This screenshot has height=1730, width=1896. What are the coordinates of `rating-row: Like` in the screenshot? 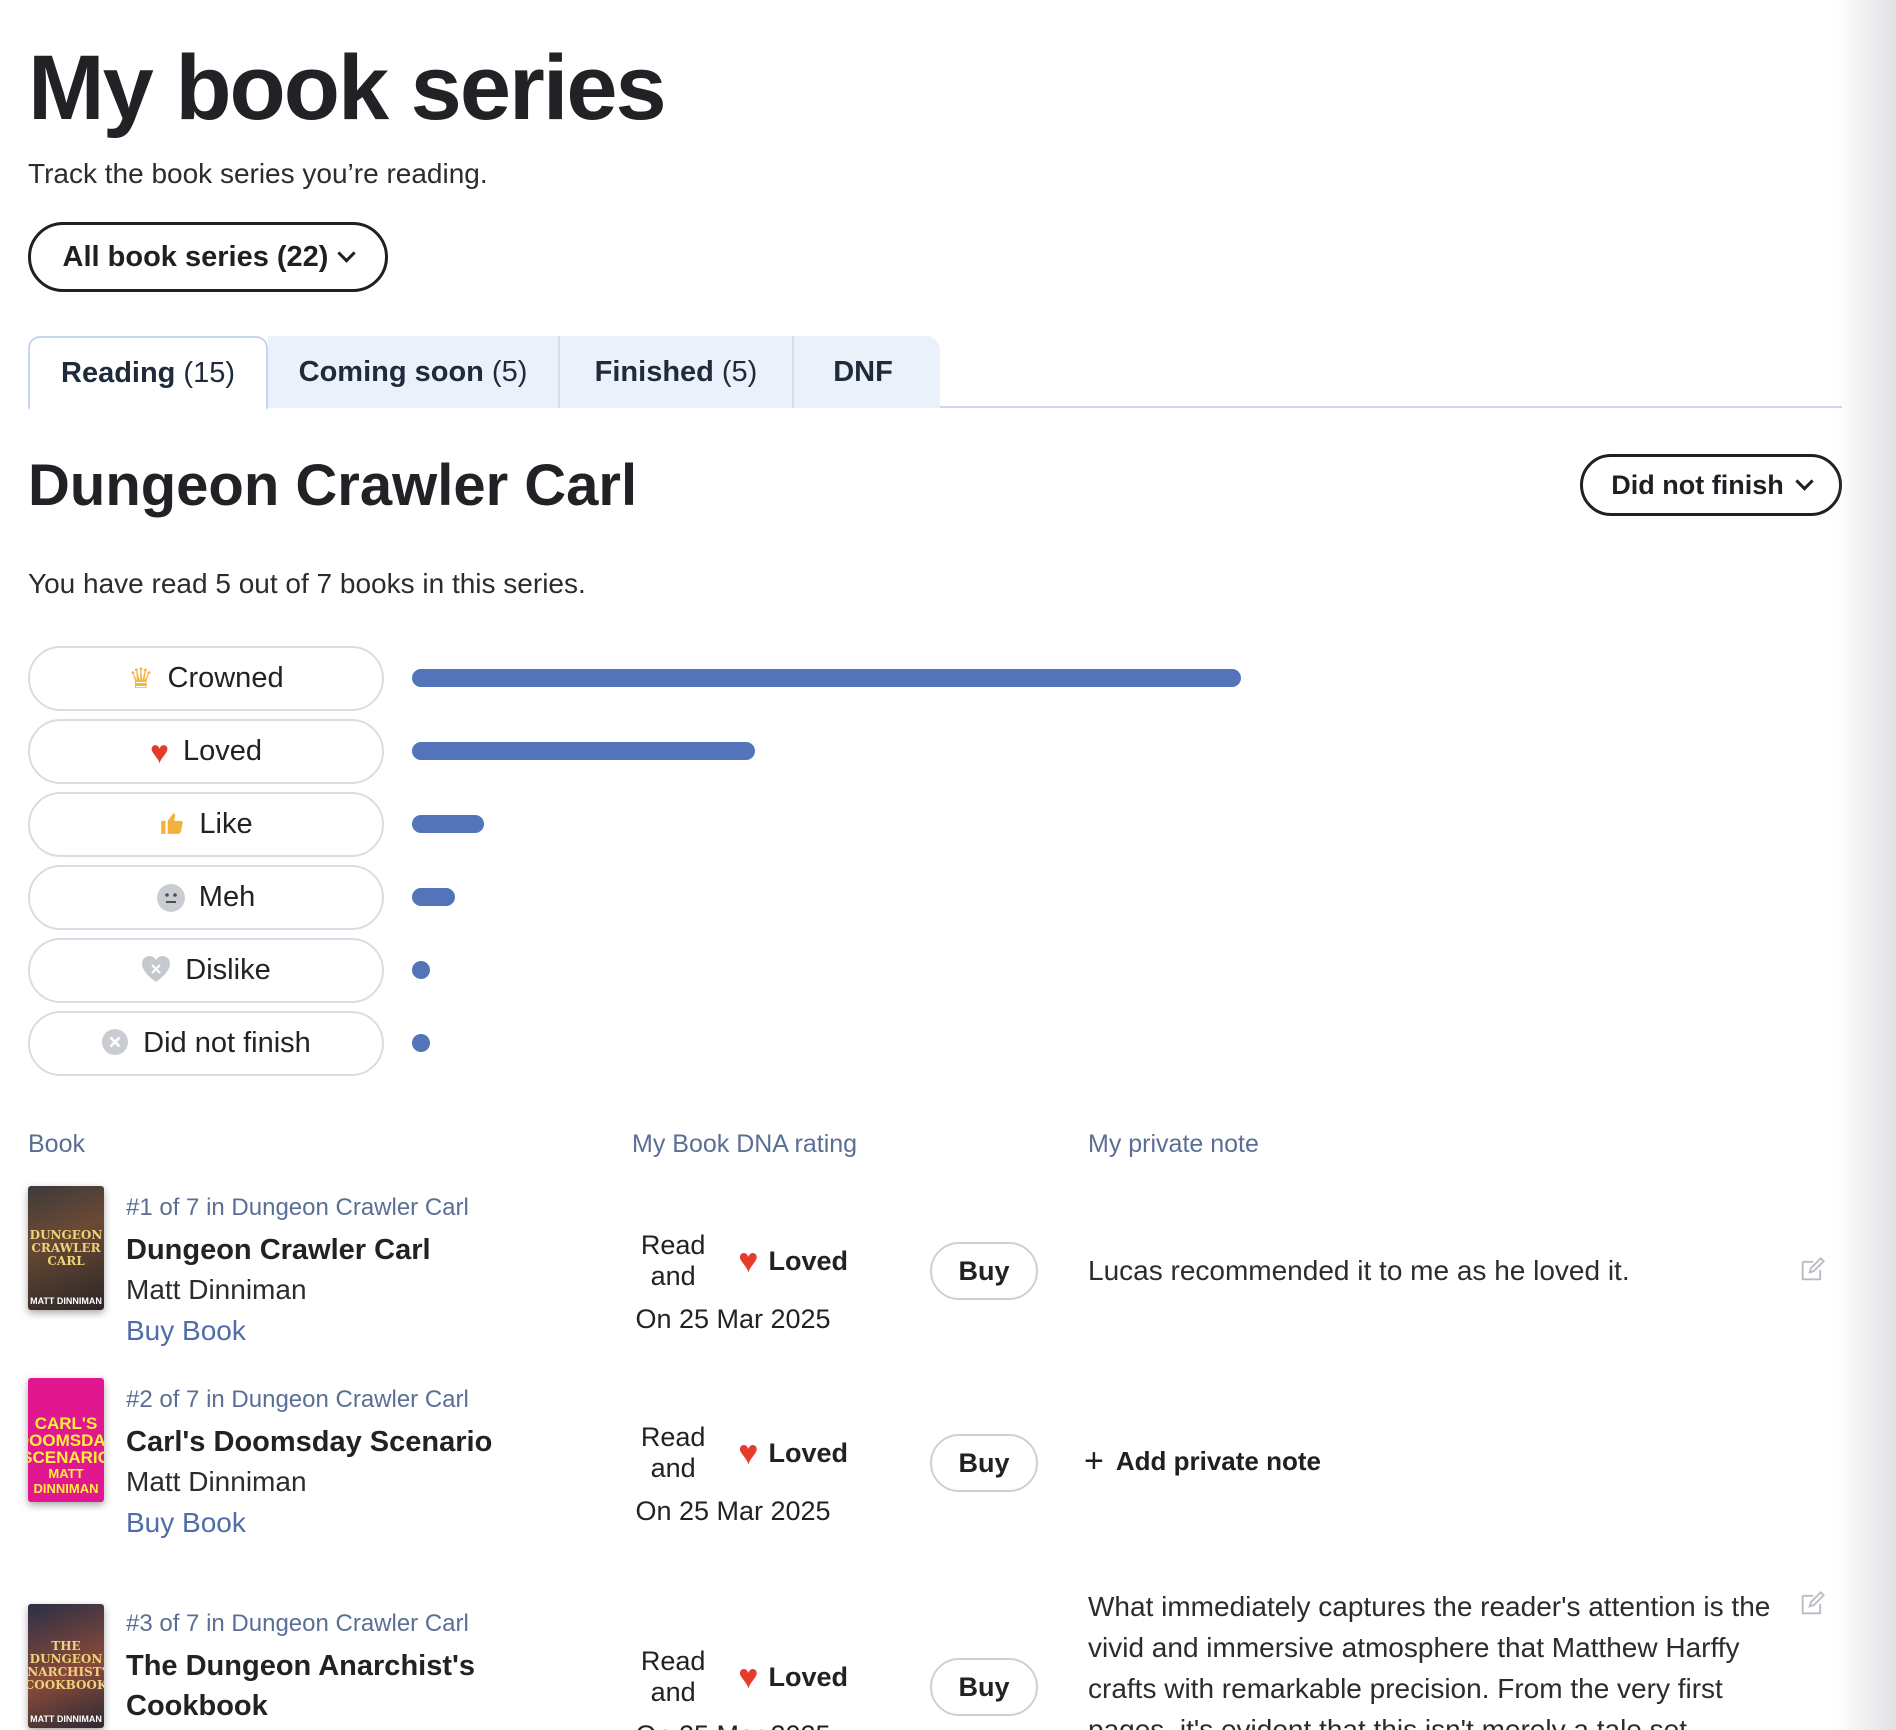 It's located at (935, 828).